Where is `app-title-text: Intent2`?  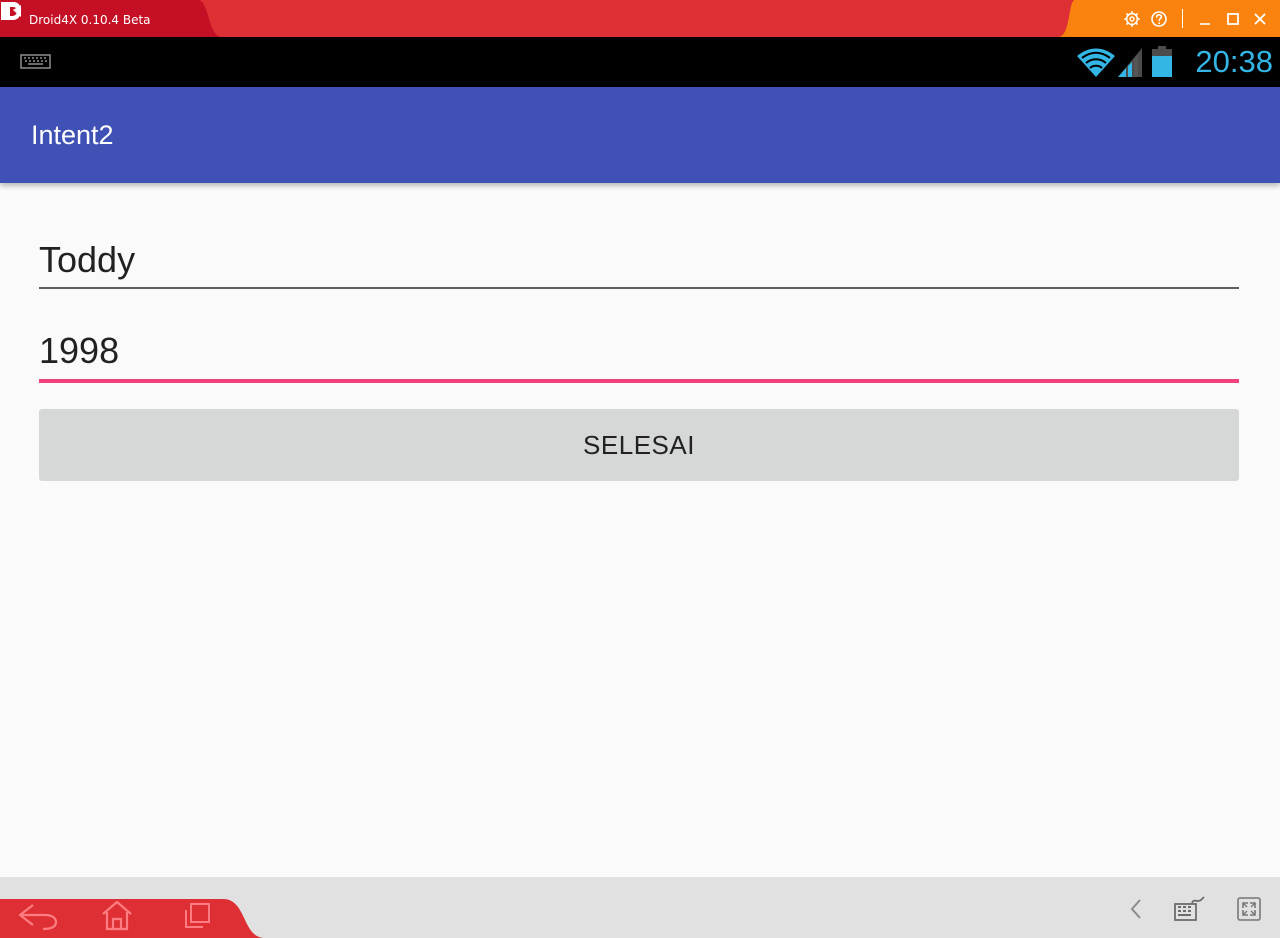 app-title-text: Intent2 is located at coordinates (72, 135).